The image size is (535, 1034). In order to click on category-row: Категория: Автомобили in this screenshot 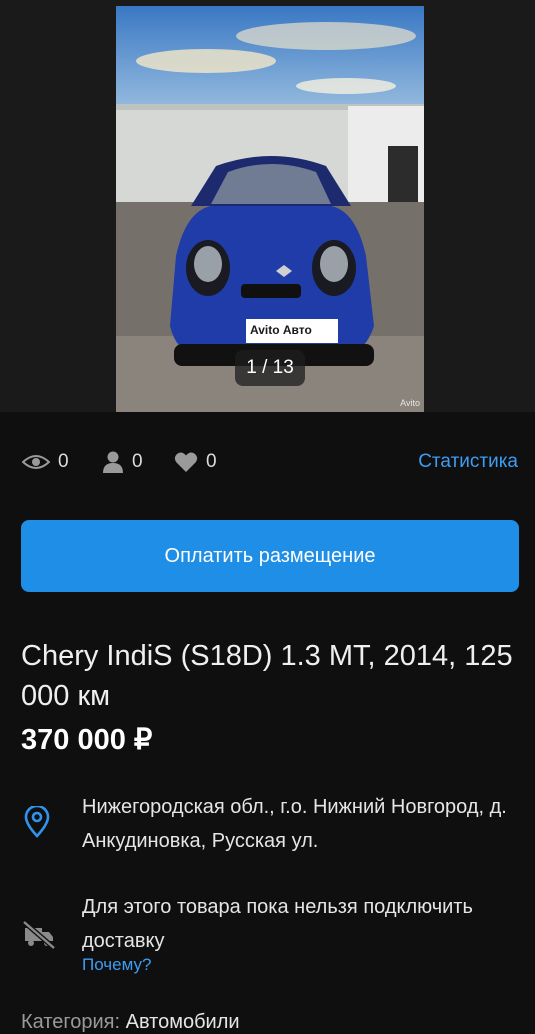, I will do `click(130, 1022)`.